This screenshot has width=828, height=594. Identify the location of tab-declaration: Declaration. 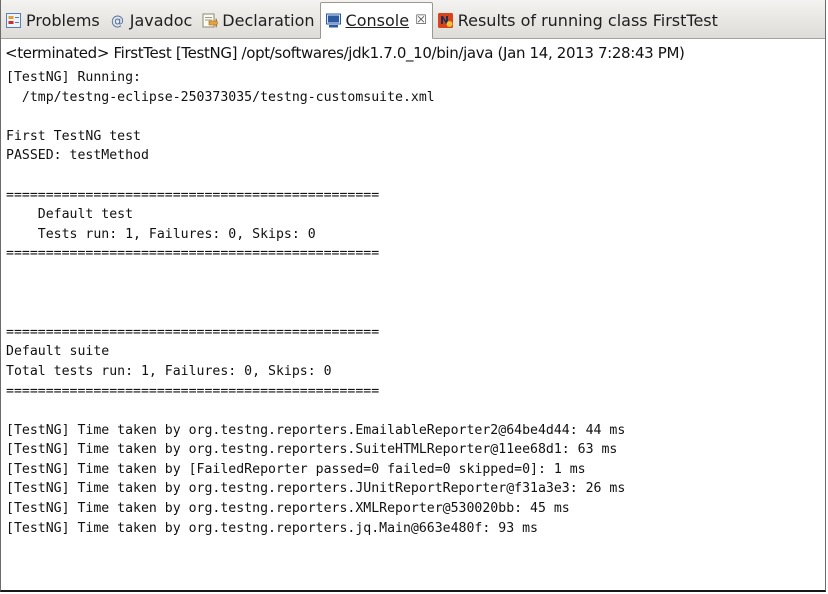
(258, 20).